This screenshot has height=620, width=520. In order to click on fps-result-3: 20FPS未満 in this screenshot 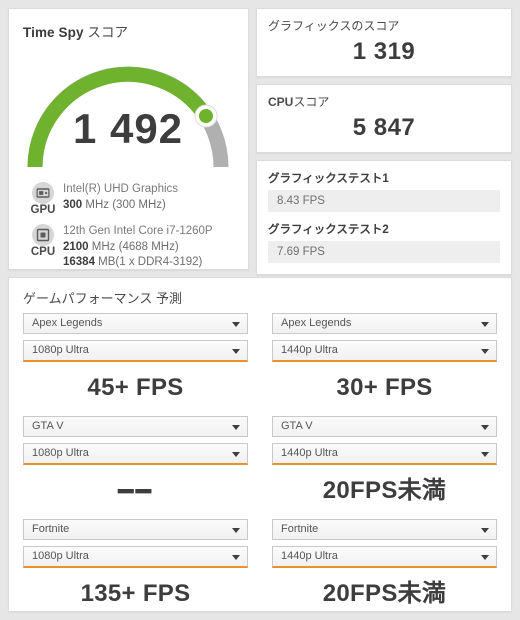, I will do `click(384, 490)`.